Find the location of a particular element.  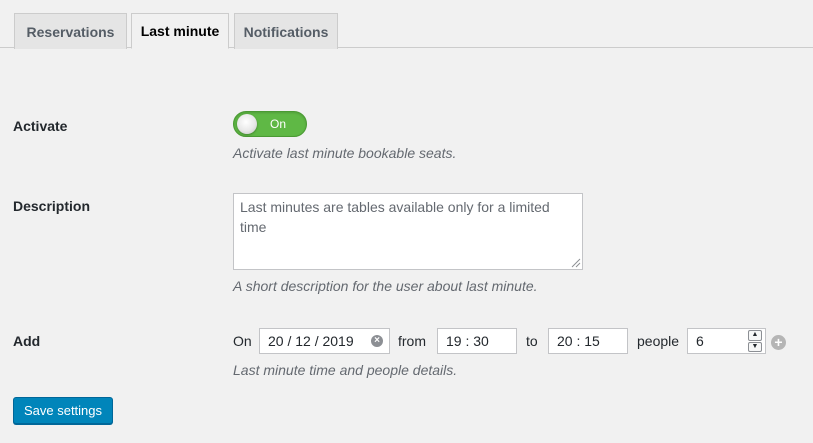

on-label: On is located at coordinates (242, 341).